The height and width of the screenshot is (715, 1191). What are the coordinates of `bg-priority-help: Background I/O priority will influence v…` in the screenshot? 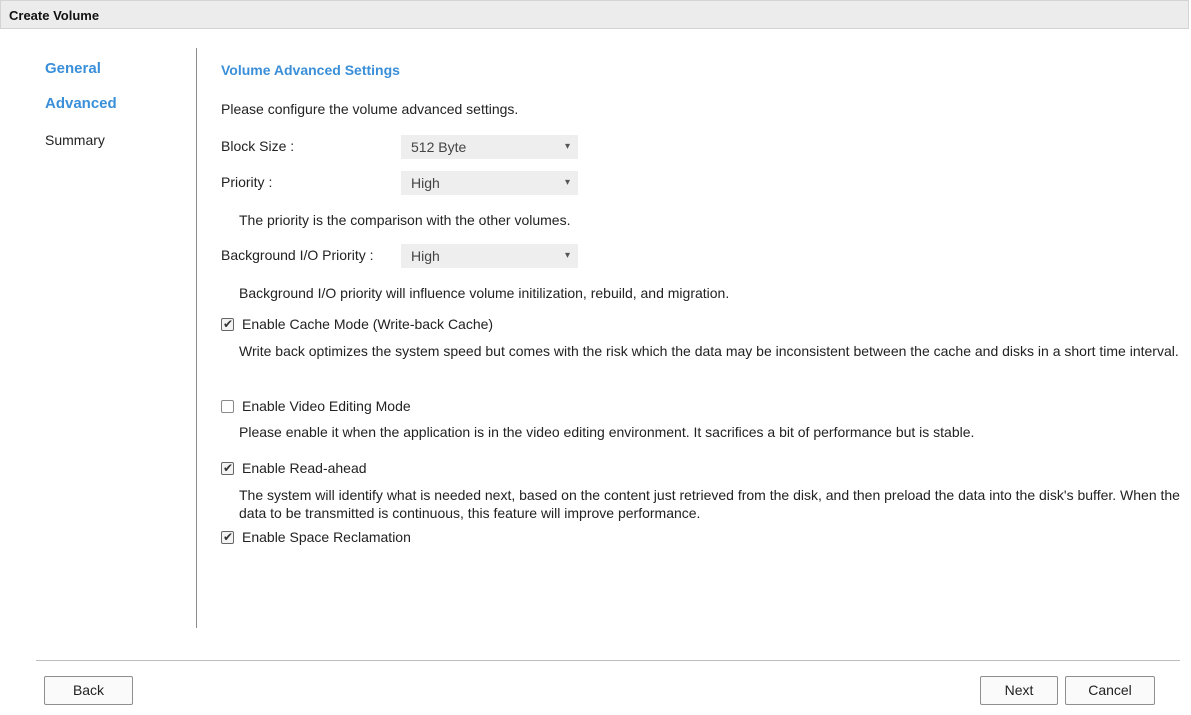 It's located at (484, 293).